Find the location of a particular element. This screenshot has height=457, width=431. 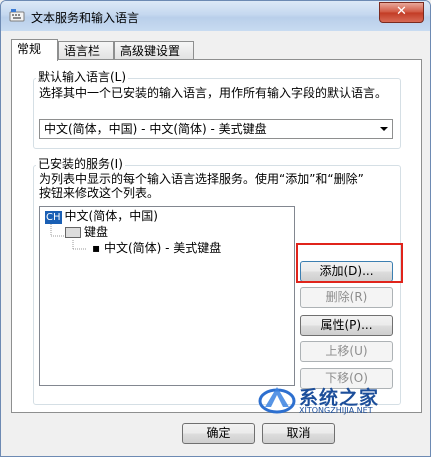

keyboard-icon is located at coordinates (73, 232).